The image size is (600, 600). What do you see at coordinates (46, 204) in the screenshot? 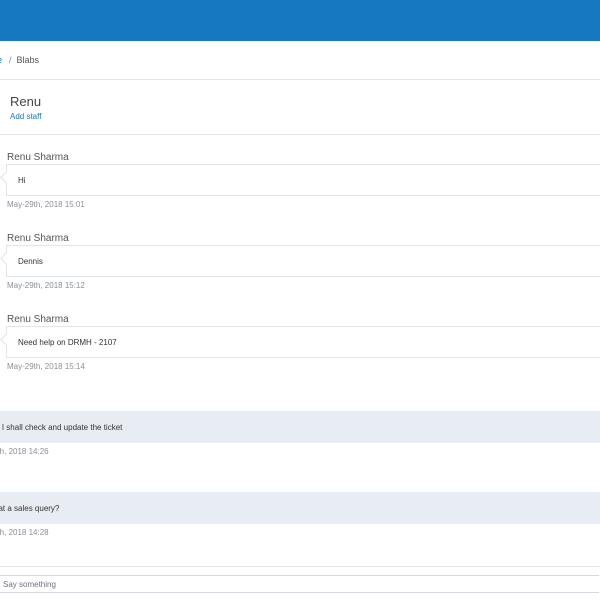
I see `message-timestamp: May-29th, 2018 15:01` at bounding box center [46, 204].